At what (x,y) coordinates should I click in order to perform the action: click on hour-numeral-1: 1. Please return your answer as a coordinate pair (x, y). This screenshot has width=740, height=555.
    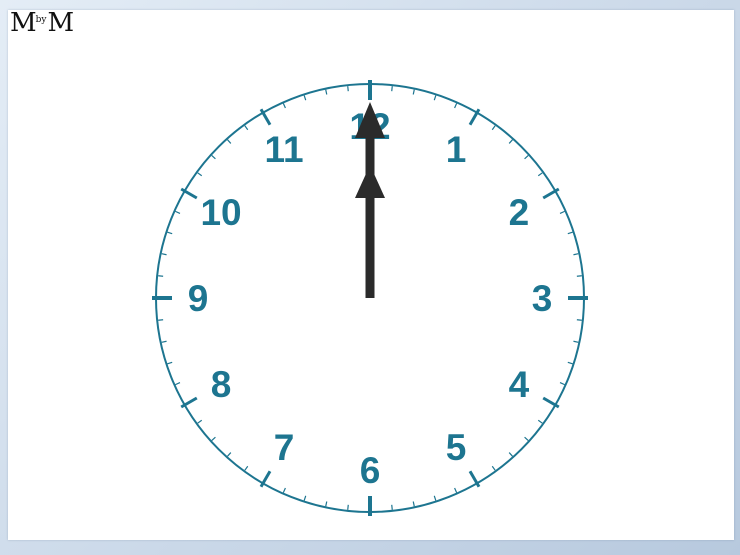
    Looking at the image, I should click on (456, 149).